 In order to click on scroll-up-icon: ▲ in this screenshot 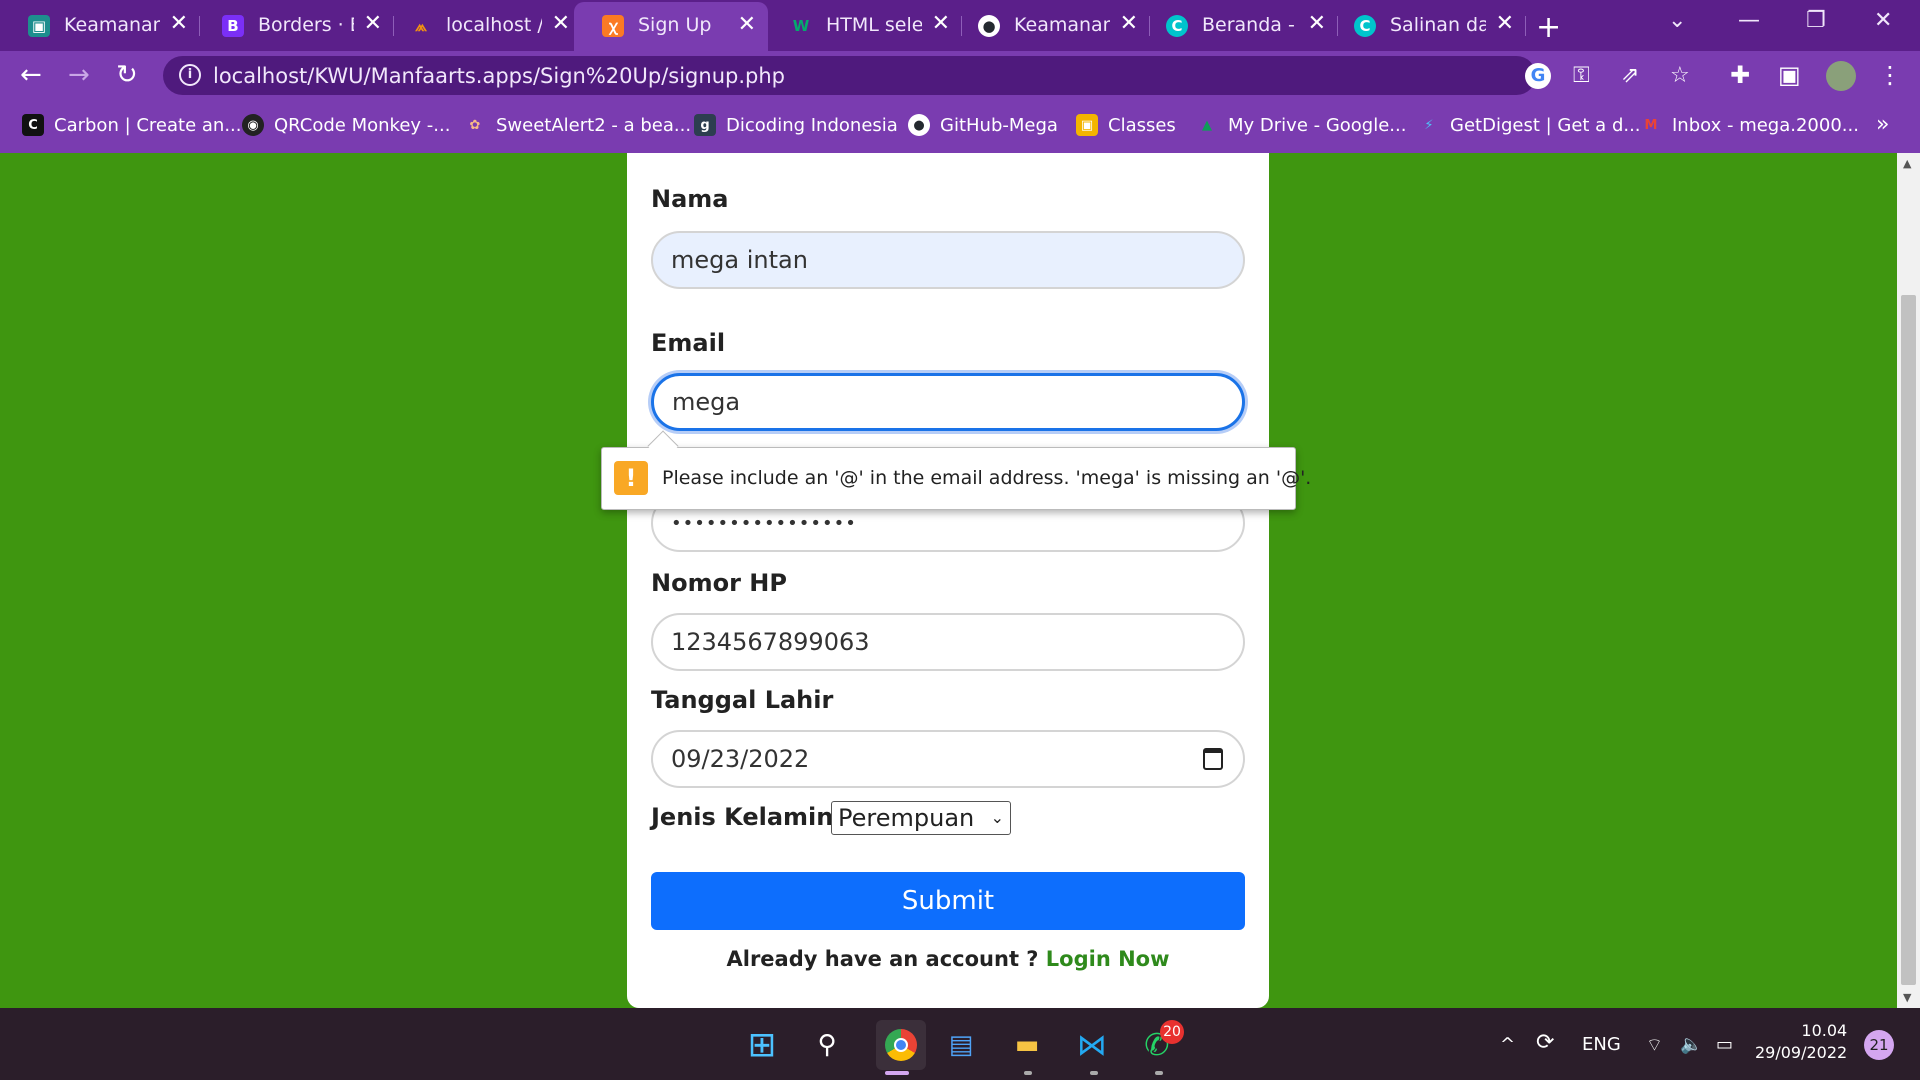, I will do `click(1907, 163)`.